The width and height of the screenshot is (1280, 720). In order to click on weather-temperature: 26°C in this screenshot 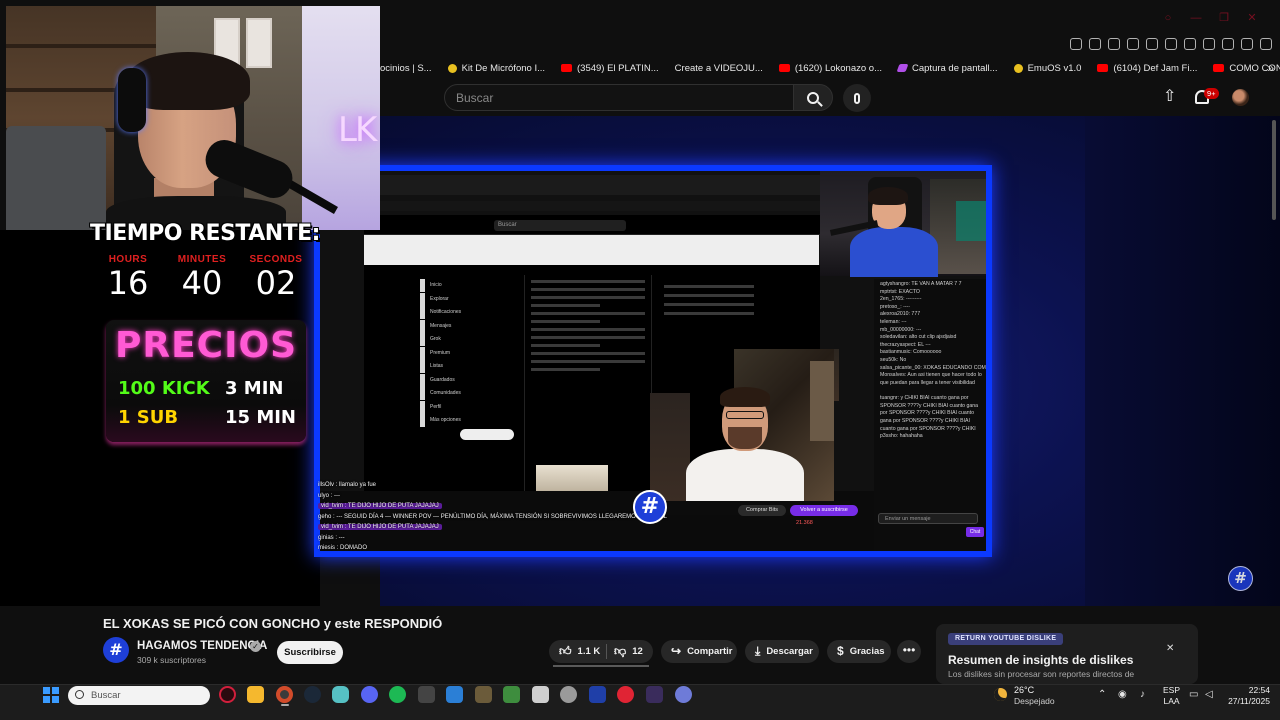, I will do `click(1024, 690)`.